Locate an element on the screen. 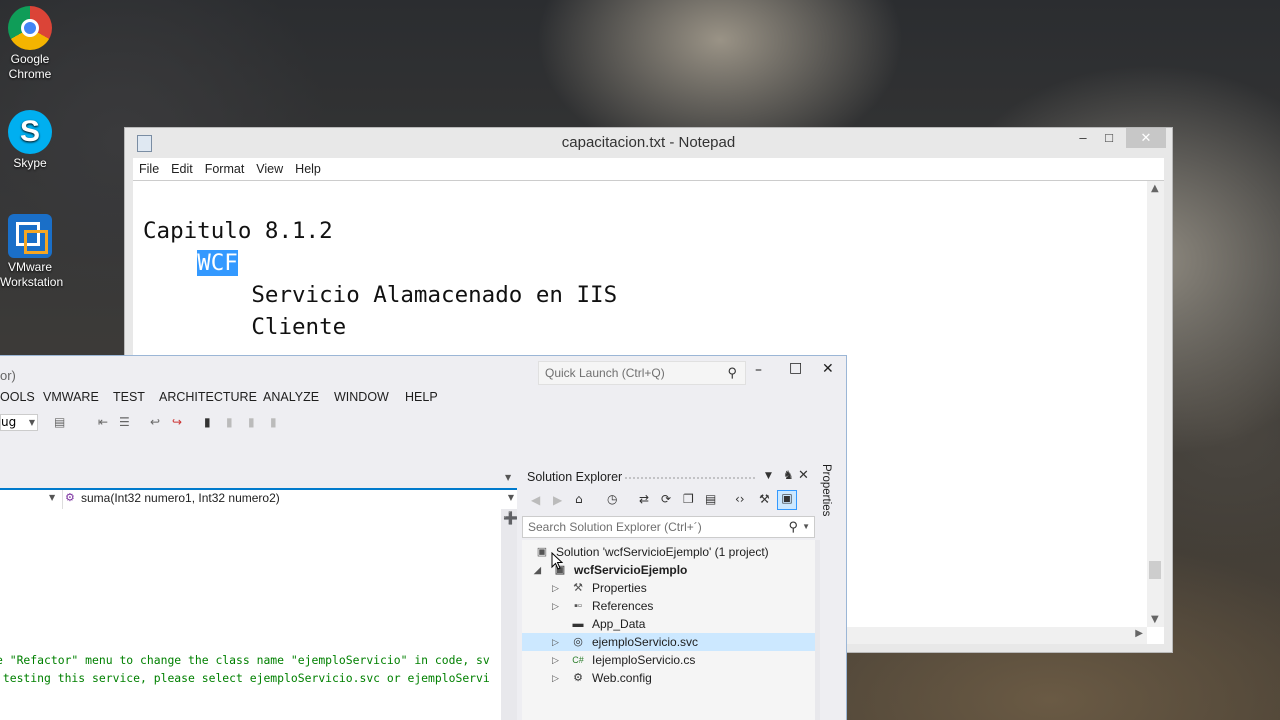  toolbar-align-icon: ⇤ is located at coordinates (103, 422).